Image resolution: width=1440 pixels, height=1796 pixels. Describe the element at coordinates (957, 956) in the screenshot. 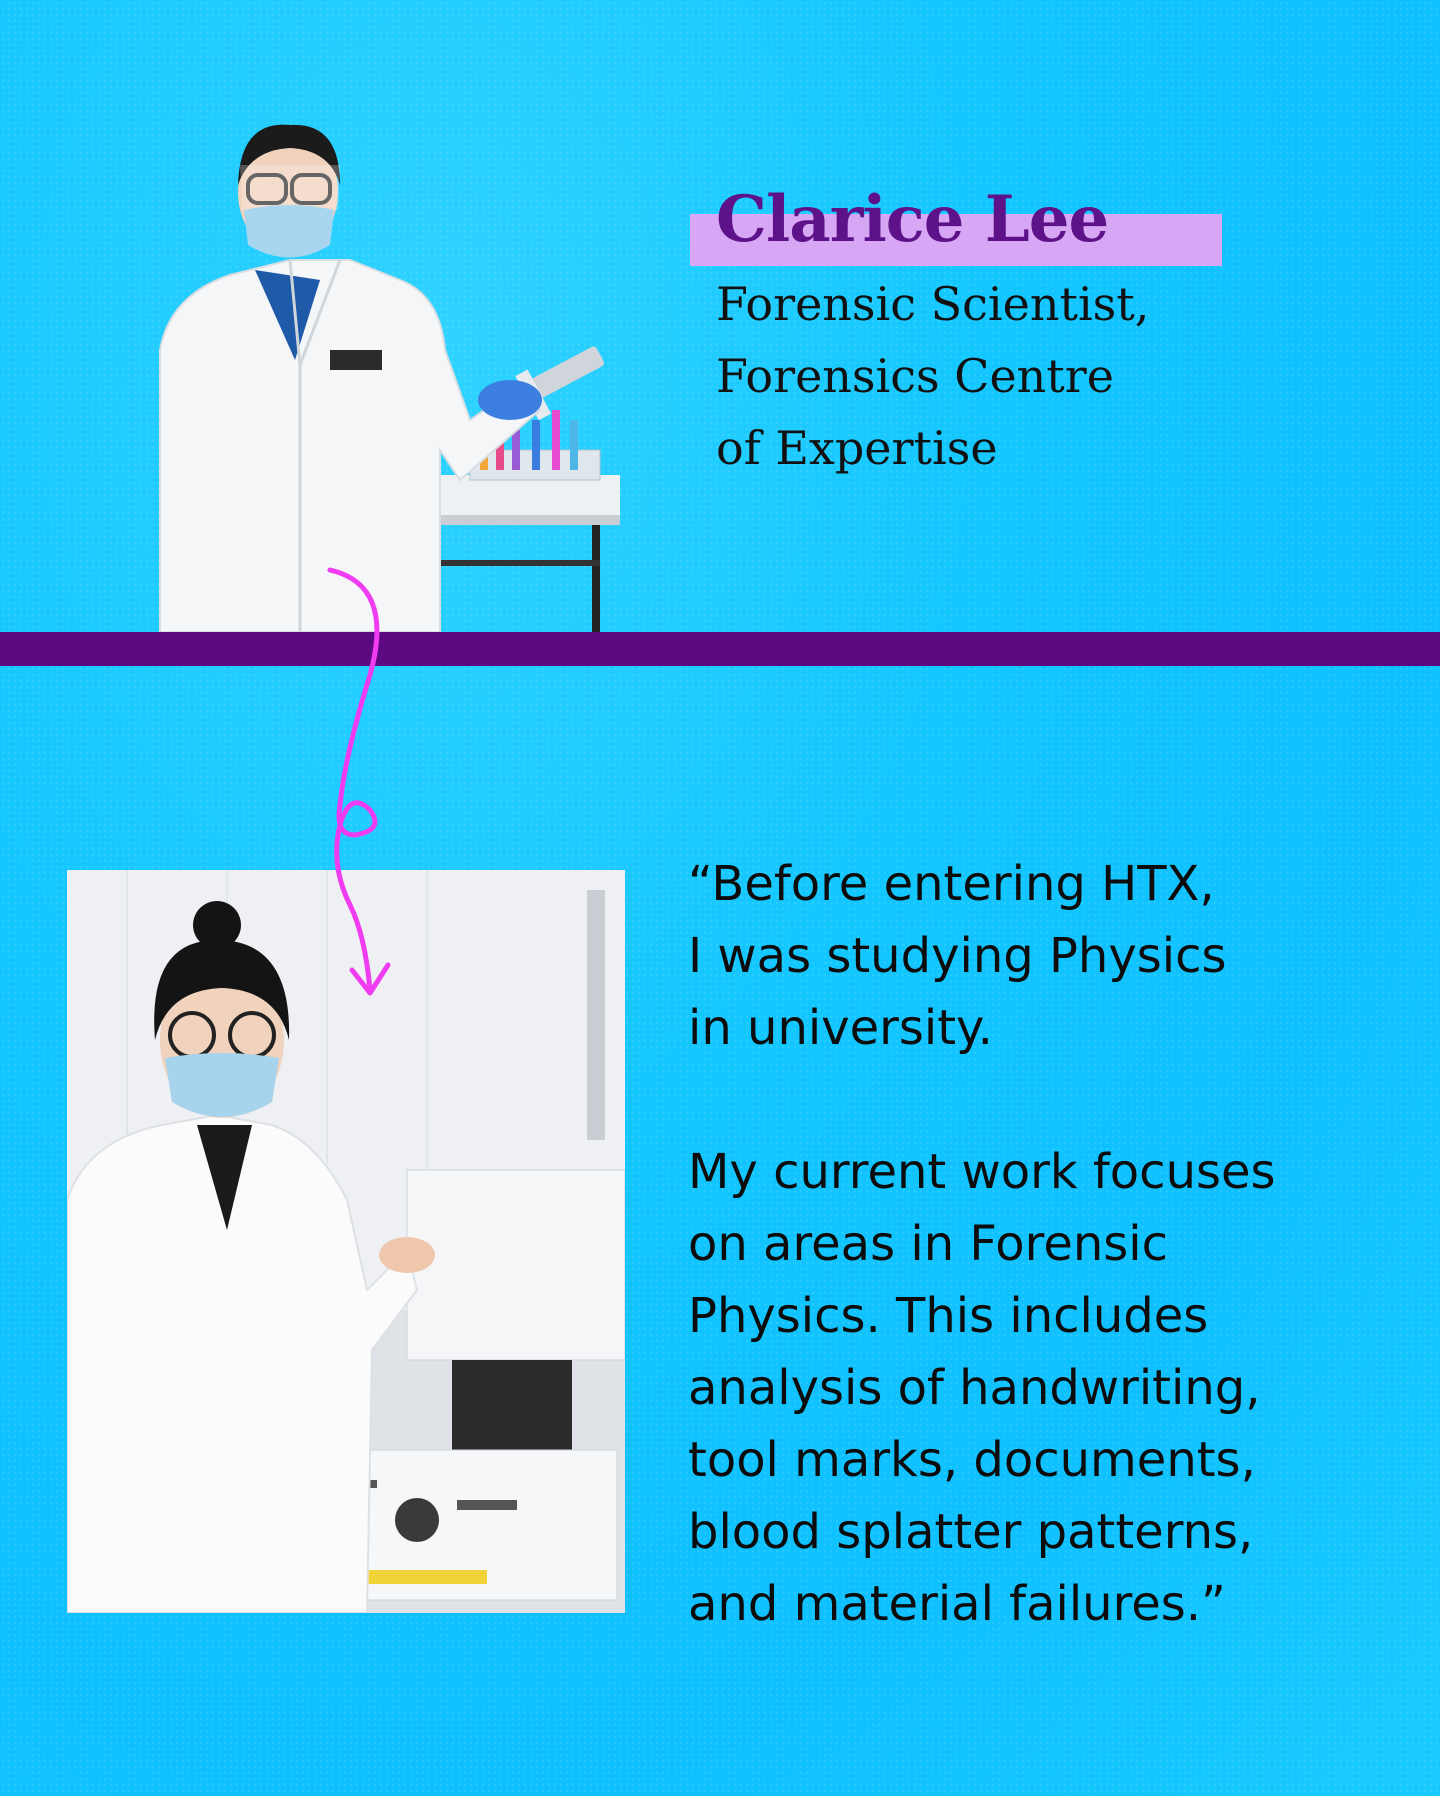

I see `quote-line: I was studying Physics` at that location.